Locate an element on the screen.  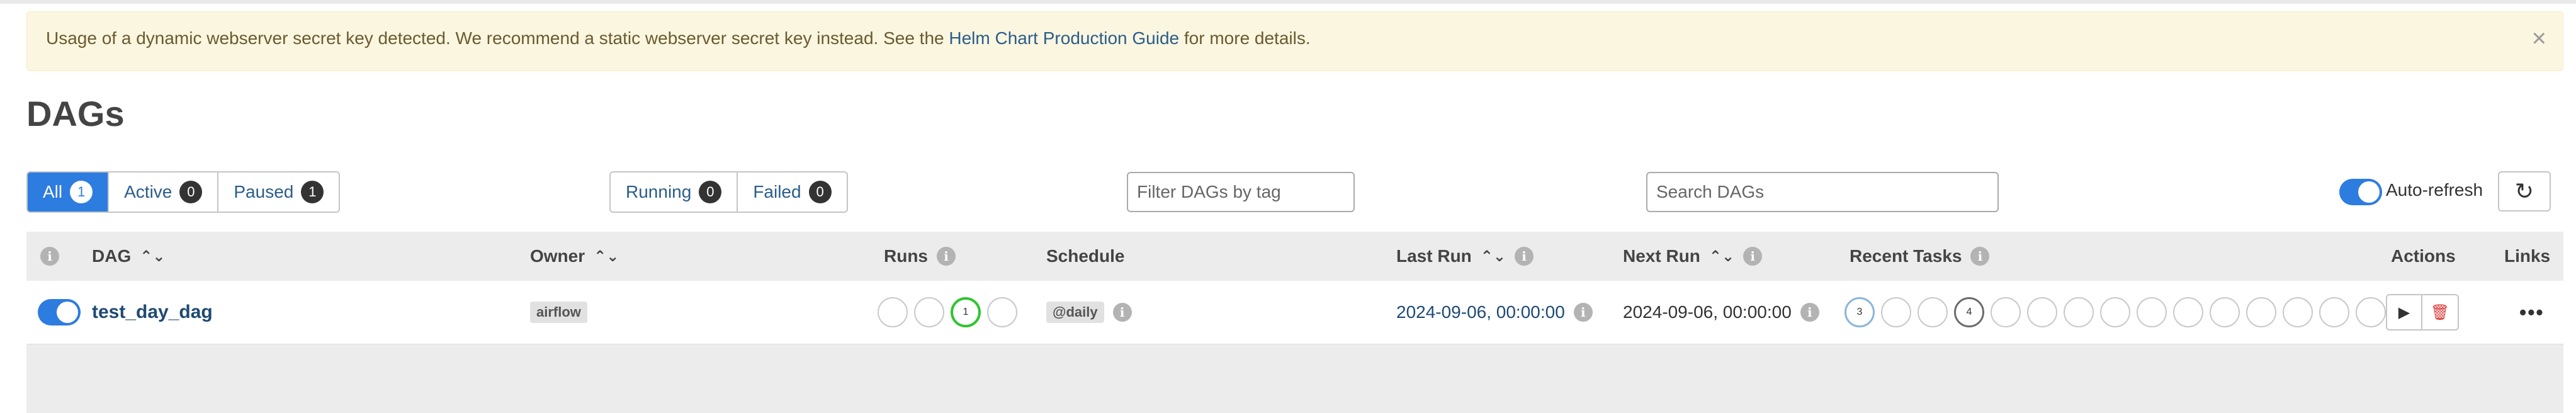
header-next-run-label: Next Run is located at coordinates (1661, 256).